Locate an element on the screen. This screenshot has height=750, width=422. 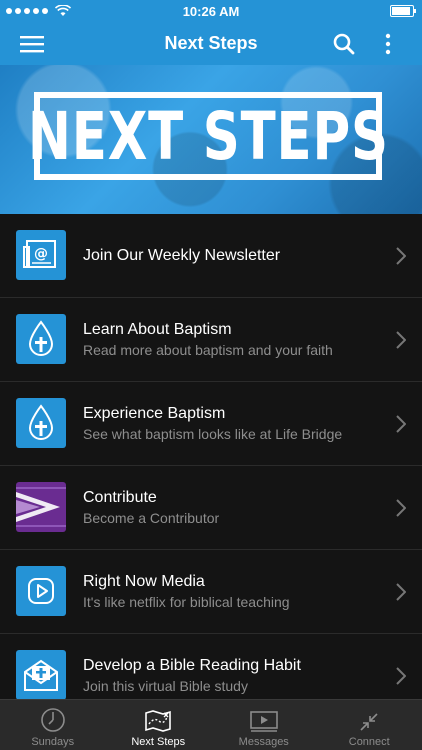
tab-messages: Messages is located at coordinates (264, 725).